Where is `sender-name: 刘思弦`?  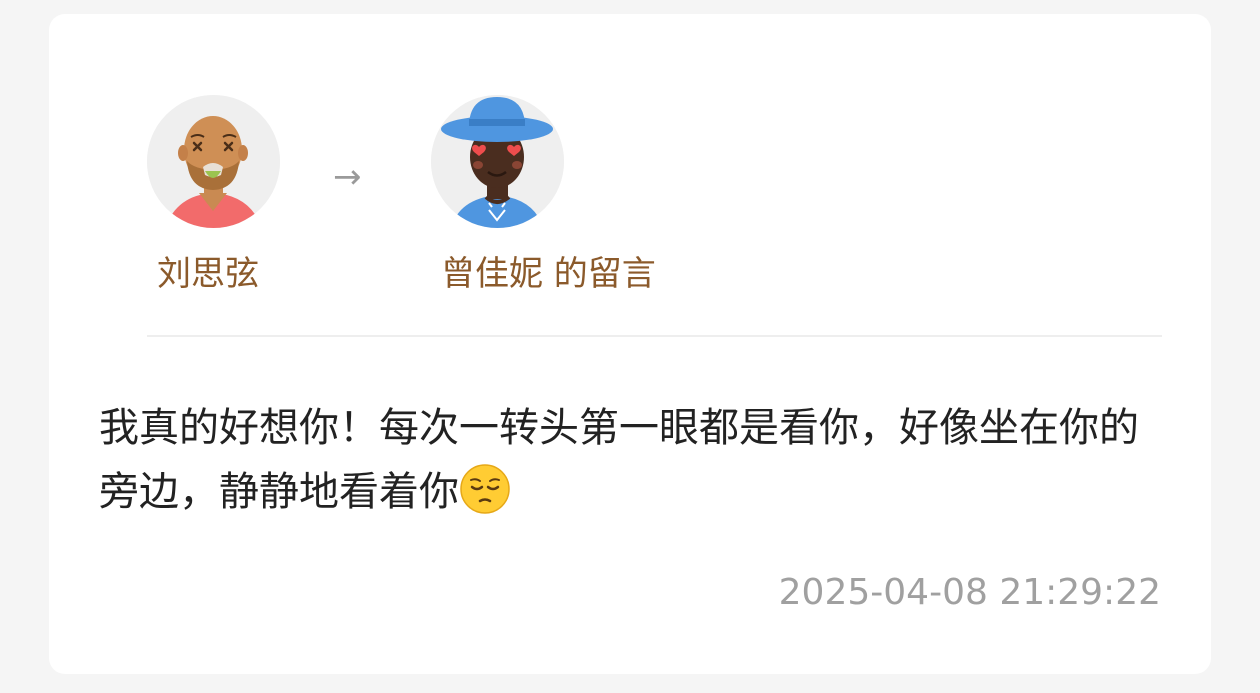
sender-name: 刘思弦 is located at coordinates (208, 274).